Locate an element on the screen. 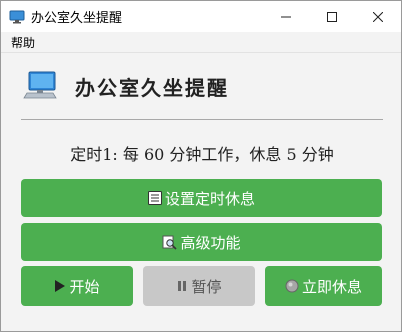 The image size is (402, 332). pause-button: 暂停 is located at coordinates (199, 286).